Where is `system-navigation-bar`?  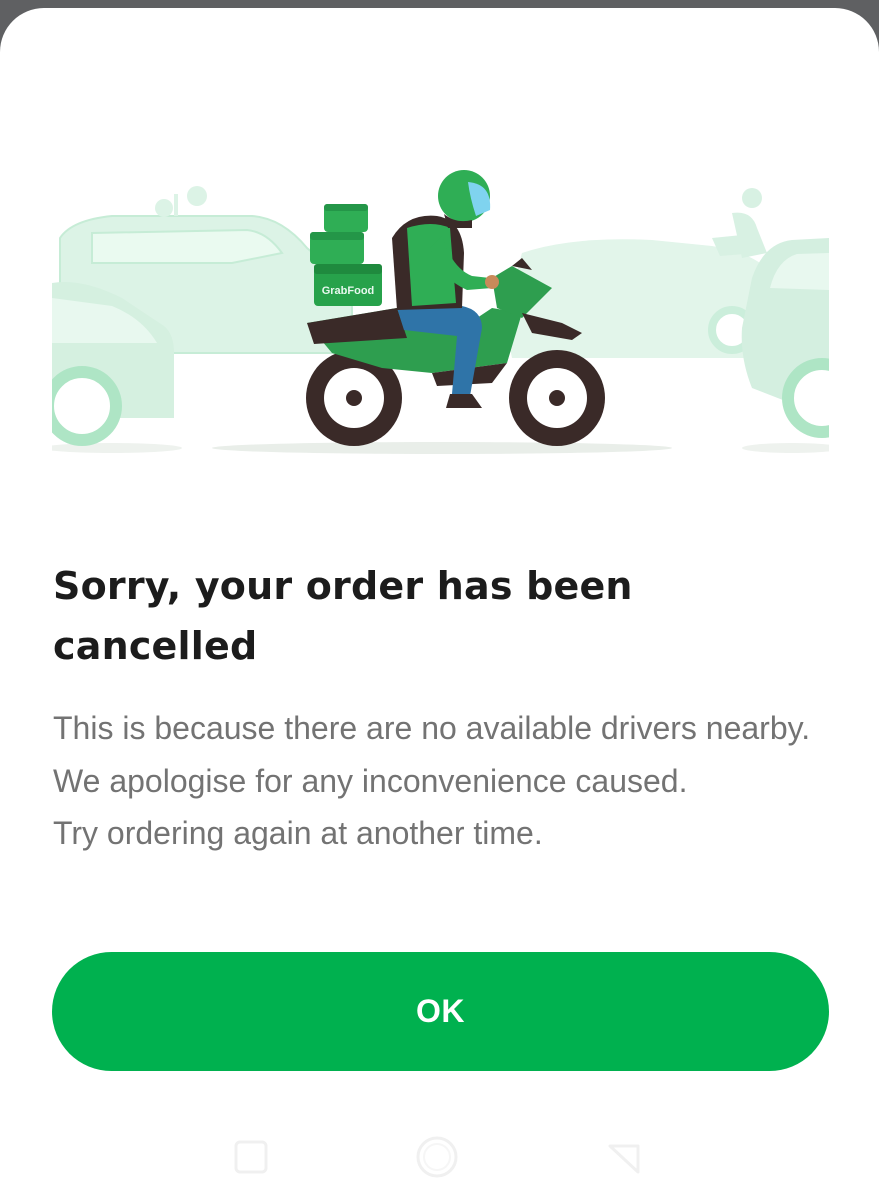
system-navigation-bar is located at coordinates (439, 1158).